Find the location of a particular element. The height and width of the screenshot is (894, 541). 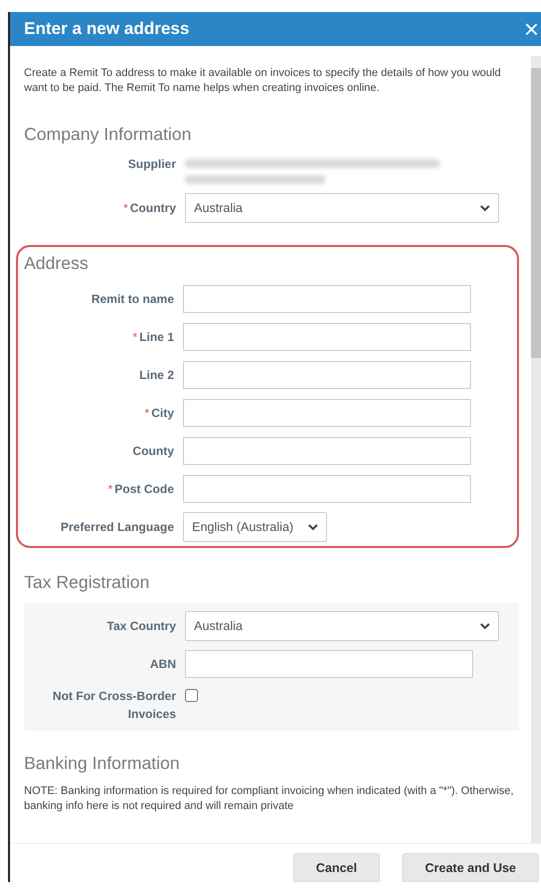

note-text: NOTE: Banking information is required for compliant invoicing when indicated (with a "*"). Otherwise, banking info here is not required and will remain private is located at coordinates (269, 799).